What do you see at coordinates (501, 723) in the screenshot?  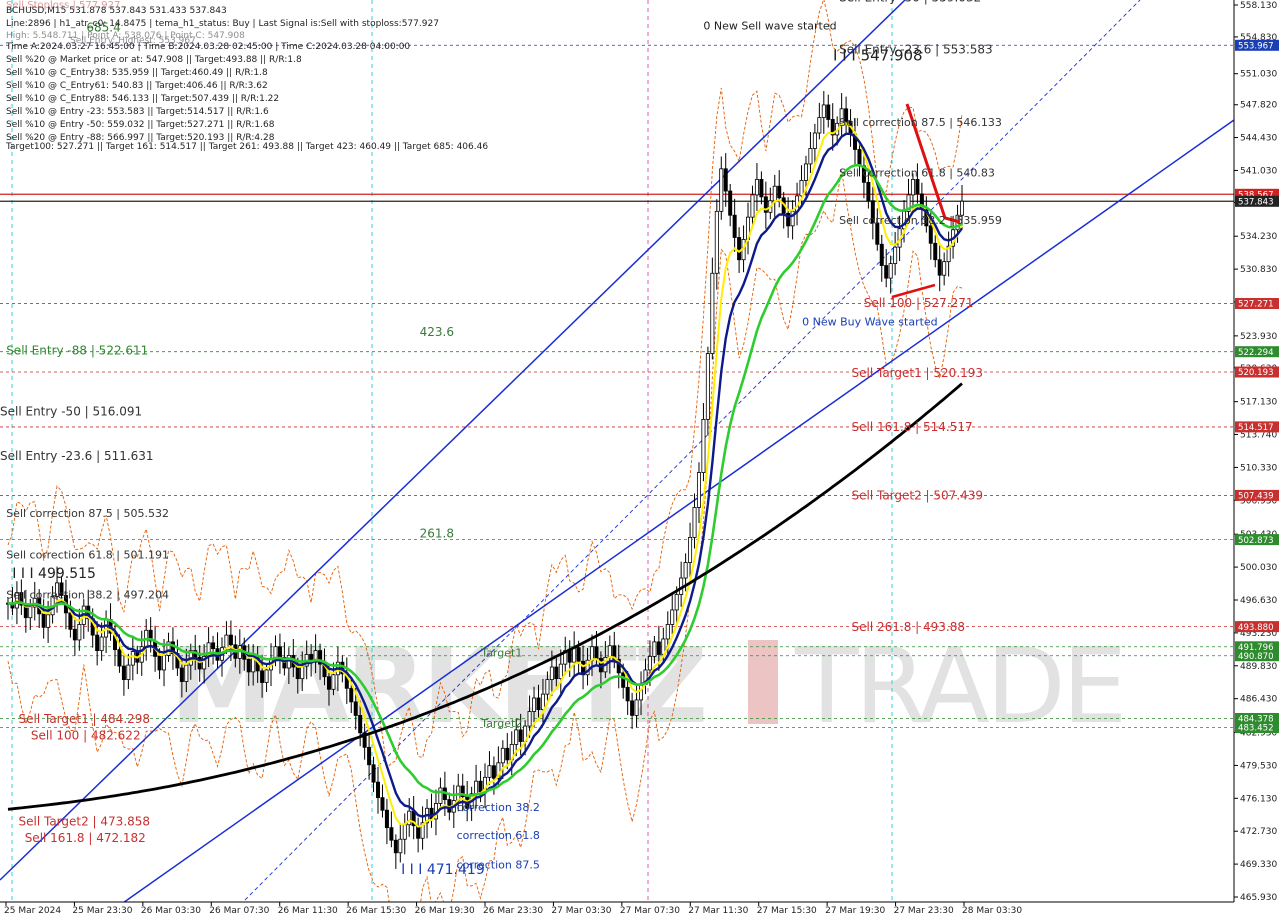 I see `annotation-32: Target2` at bounding box center [501, 723].